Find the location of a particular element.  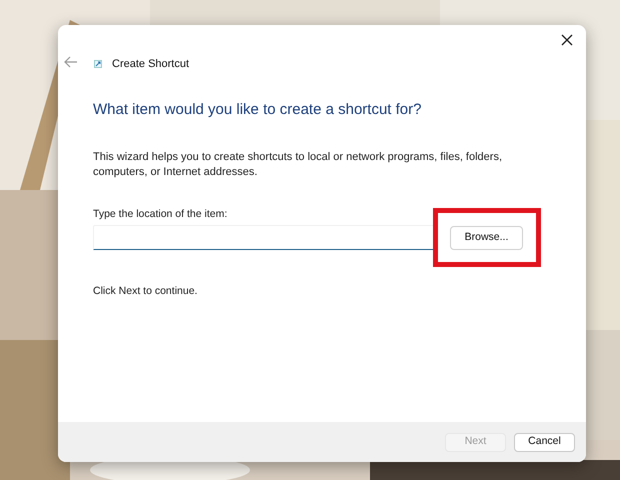

wizard-heading: What item would you like to create a shortcut for? is located at coordinates (257, 110).